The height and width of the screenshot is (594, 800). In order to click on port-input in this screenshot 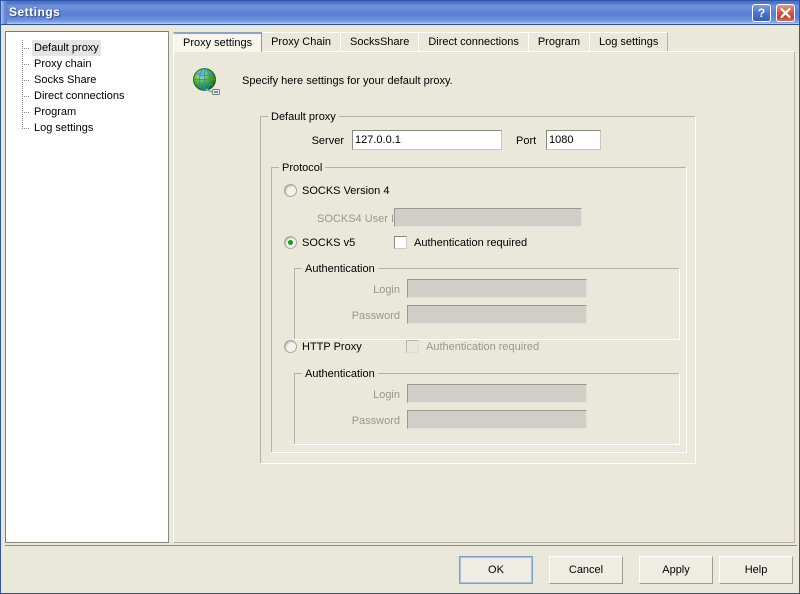, I will do `click(573, 140)`.